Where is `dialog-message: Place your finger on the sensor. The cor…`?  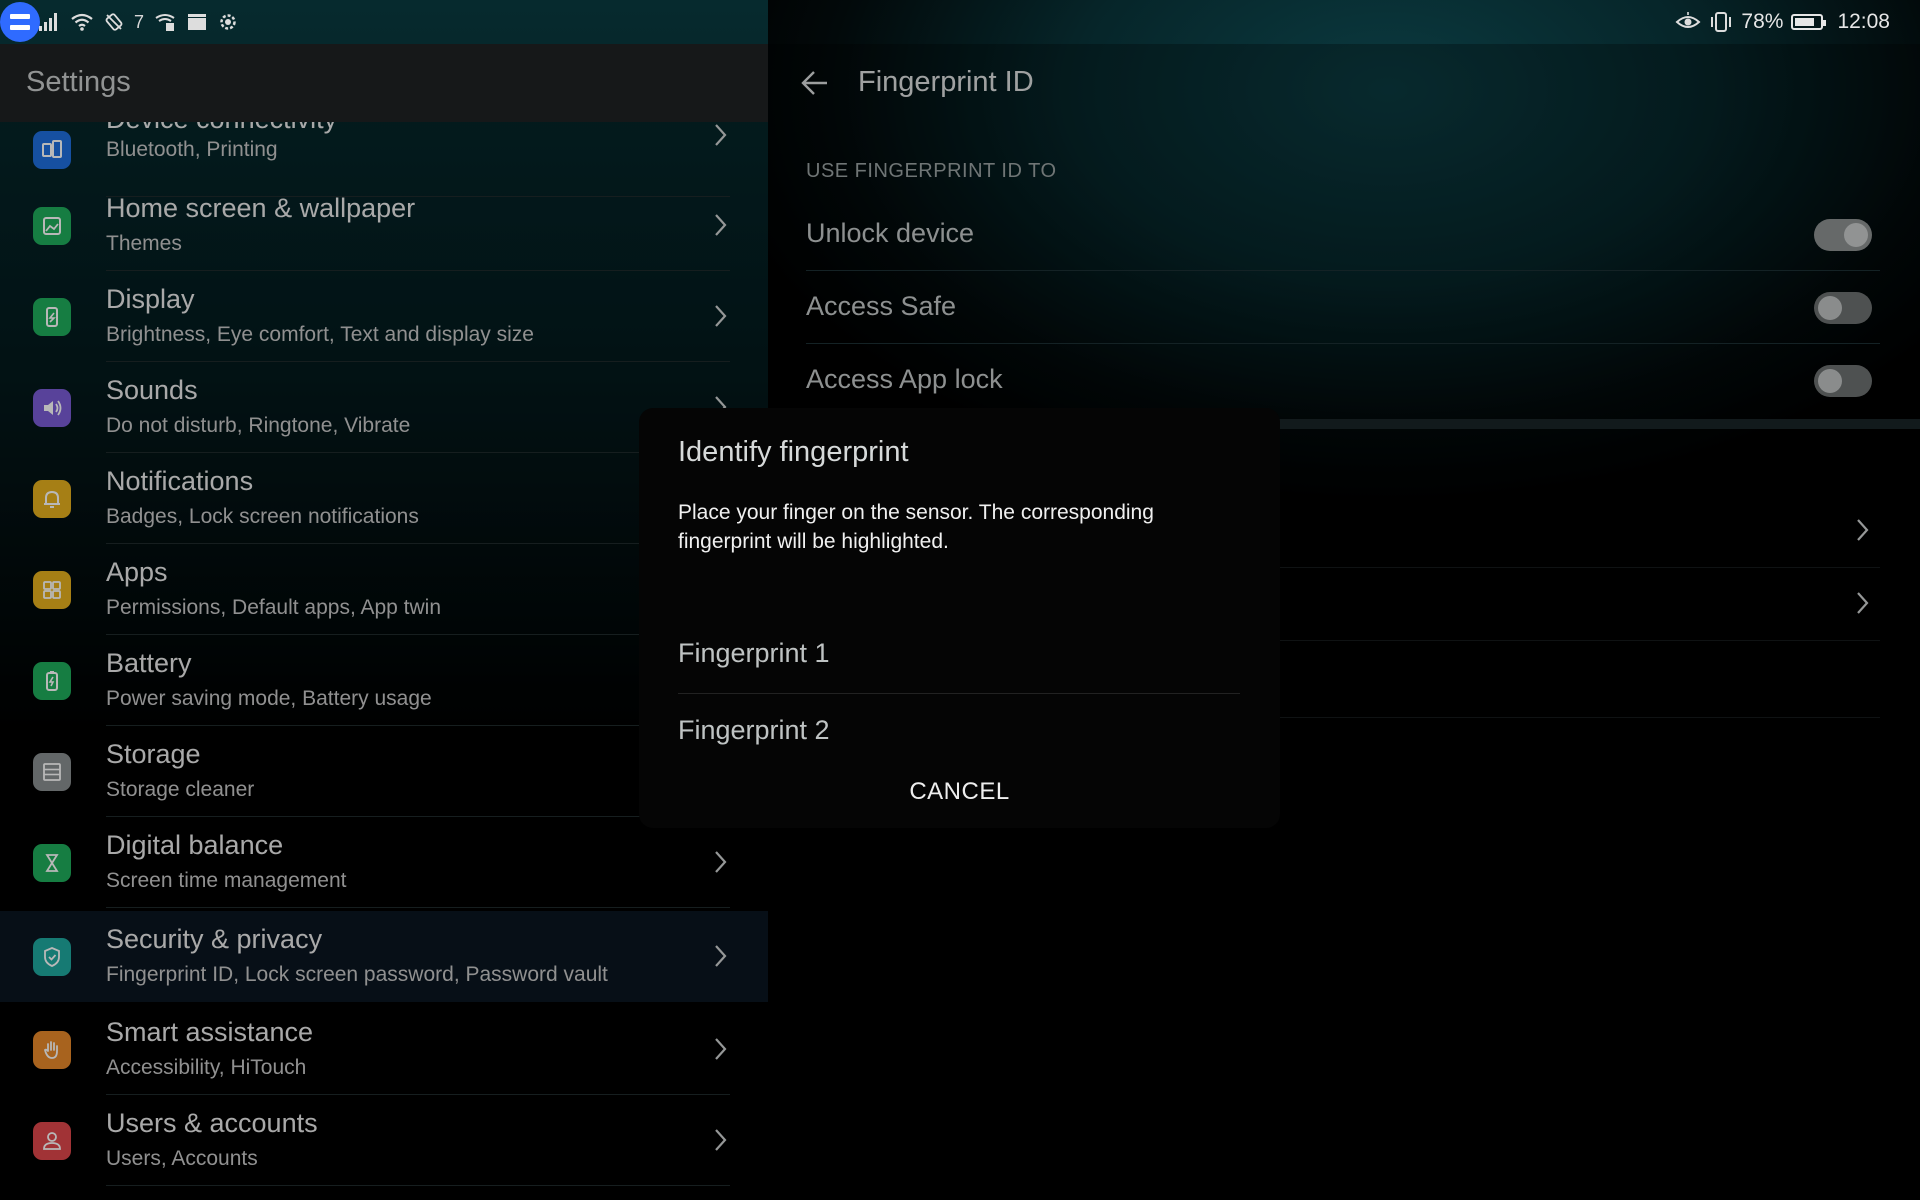 dialog-message: Place your finger on the sensor. The cor… is located at coordinates (916, 527).